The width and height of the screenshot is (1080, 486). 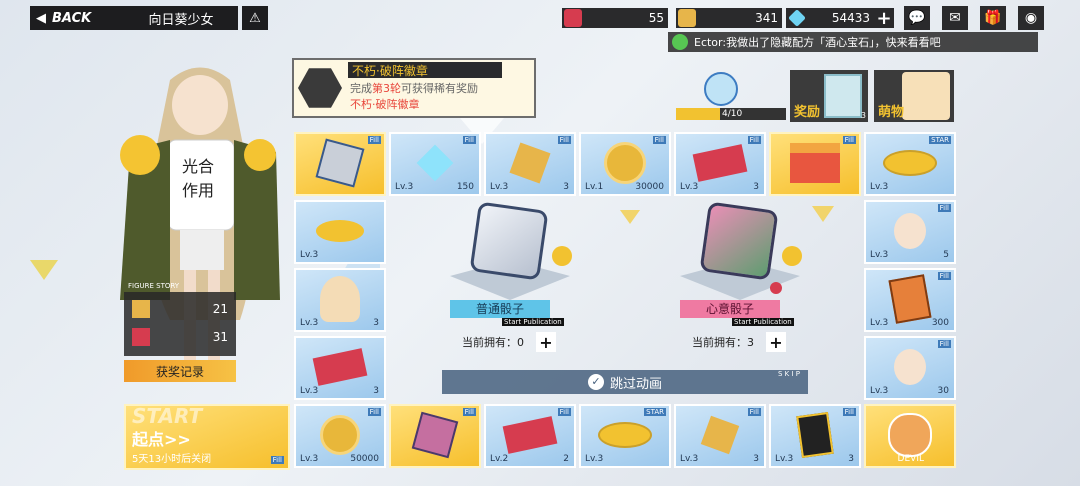 I want to click on mengwu-box: 萌物, so click(x=914, y=96).